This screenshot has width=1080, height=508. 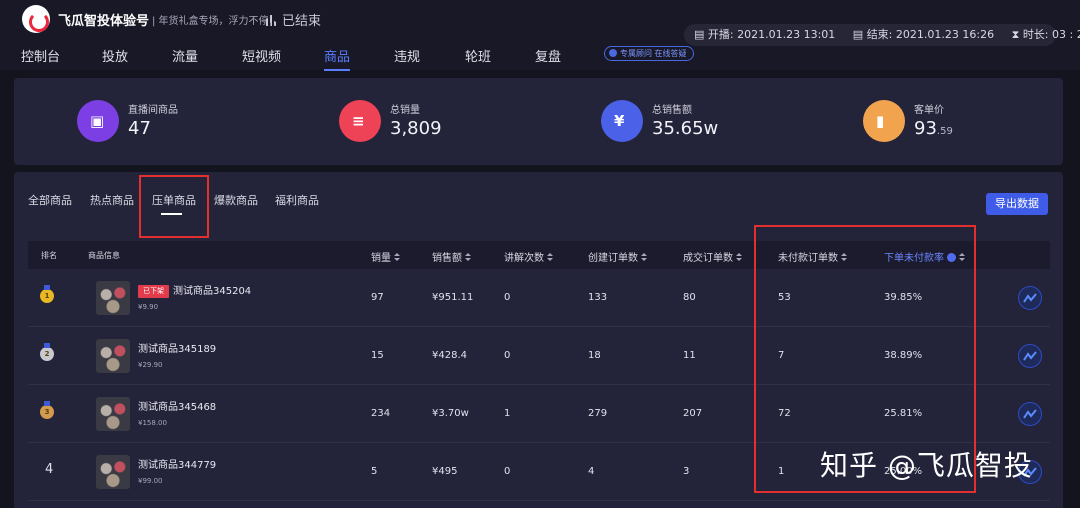 What do you see at coordinates (104, 255) in the screenshot?
I see `col-product-info: 商品信息` at bounding box center [104, 255].